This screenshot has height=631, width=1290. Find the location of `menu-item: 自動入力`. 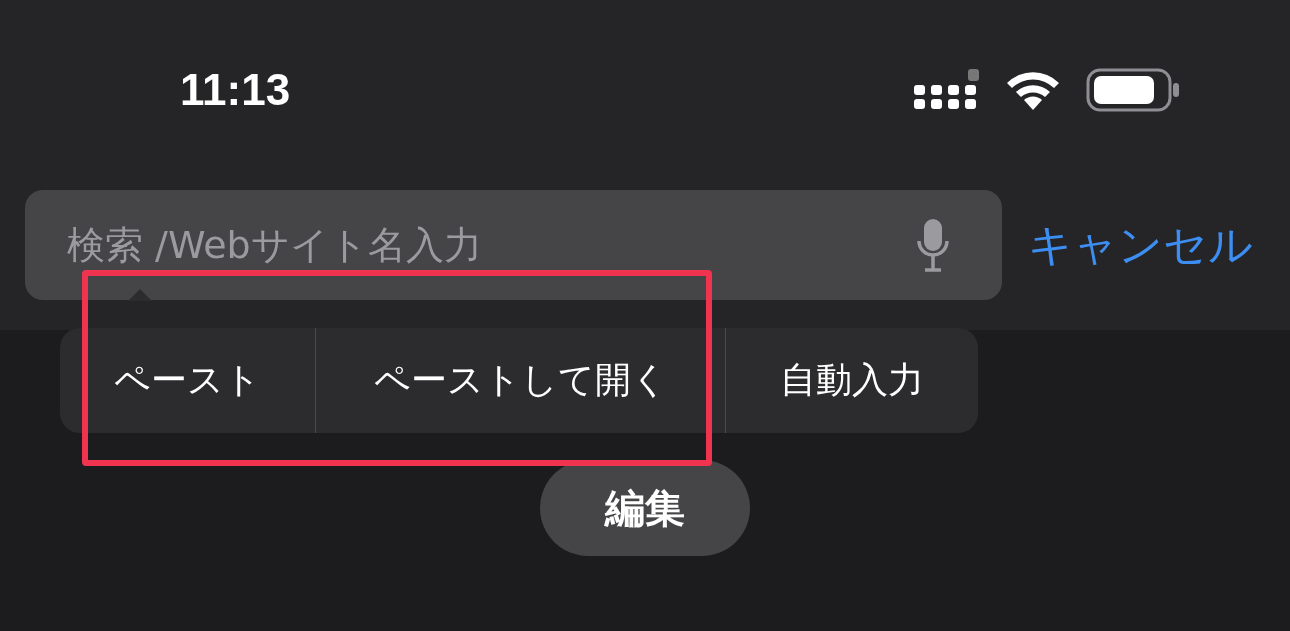

menu-item: 自動入力 is located at coordinates (851, 380).